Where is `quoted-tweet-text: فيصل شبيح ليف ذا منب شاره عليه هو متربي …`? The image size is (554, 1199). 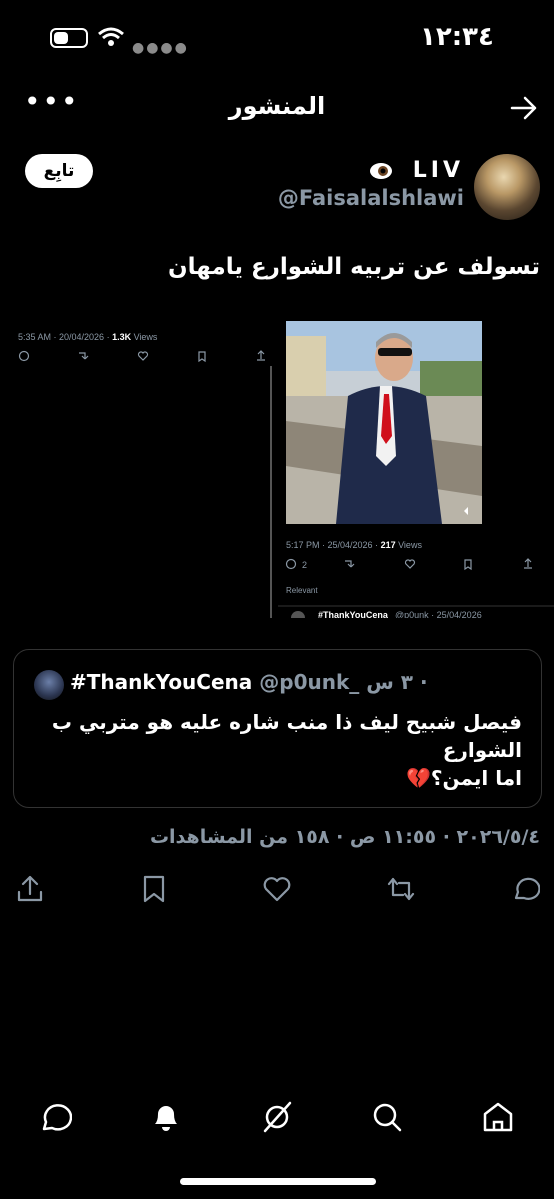
quoted-tweet-text: فيصل شبيح ليف ذا منب شاره عليه هو متربي … is located at coordinates (286, 750).